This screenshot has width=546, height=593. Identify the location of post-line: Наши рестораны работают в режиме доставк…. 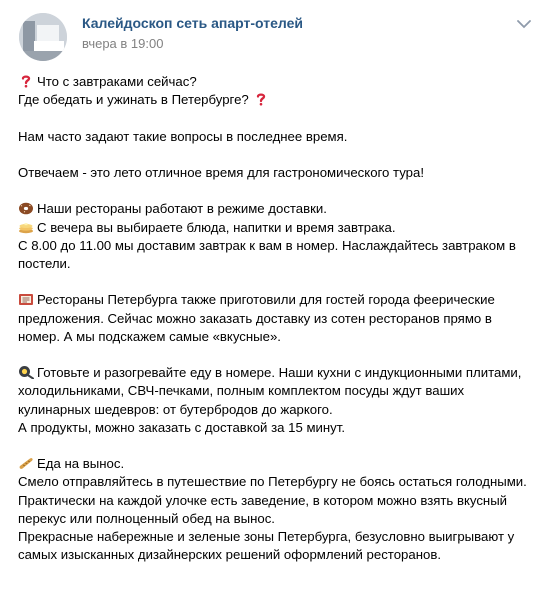
(276, 209).